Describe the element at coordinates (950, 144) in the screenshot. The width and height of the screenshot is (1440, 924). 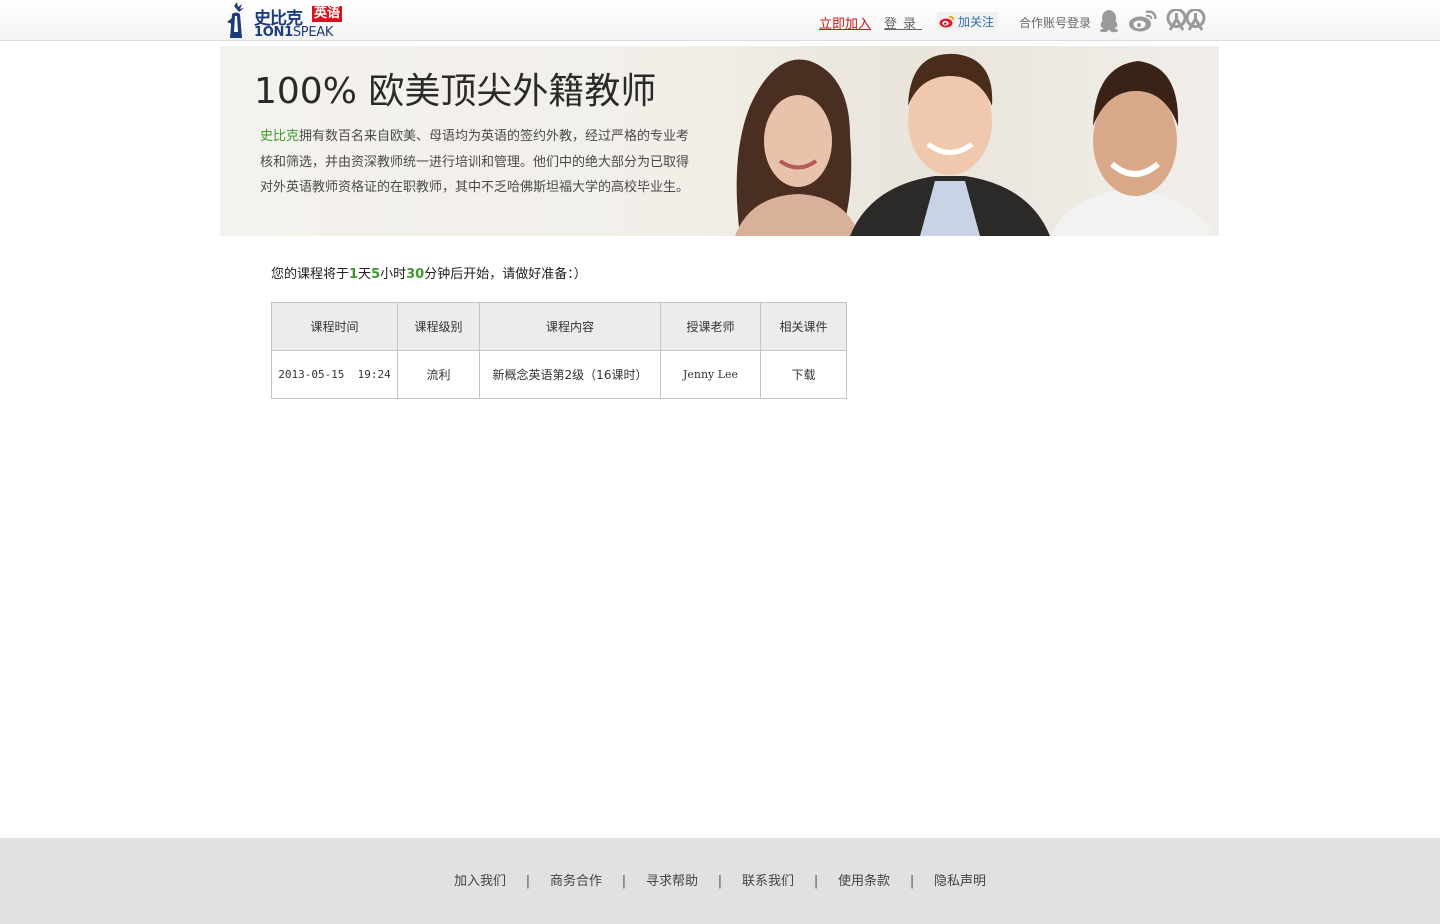
I see `teacher-photo-male-center` at that location.